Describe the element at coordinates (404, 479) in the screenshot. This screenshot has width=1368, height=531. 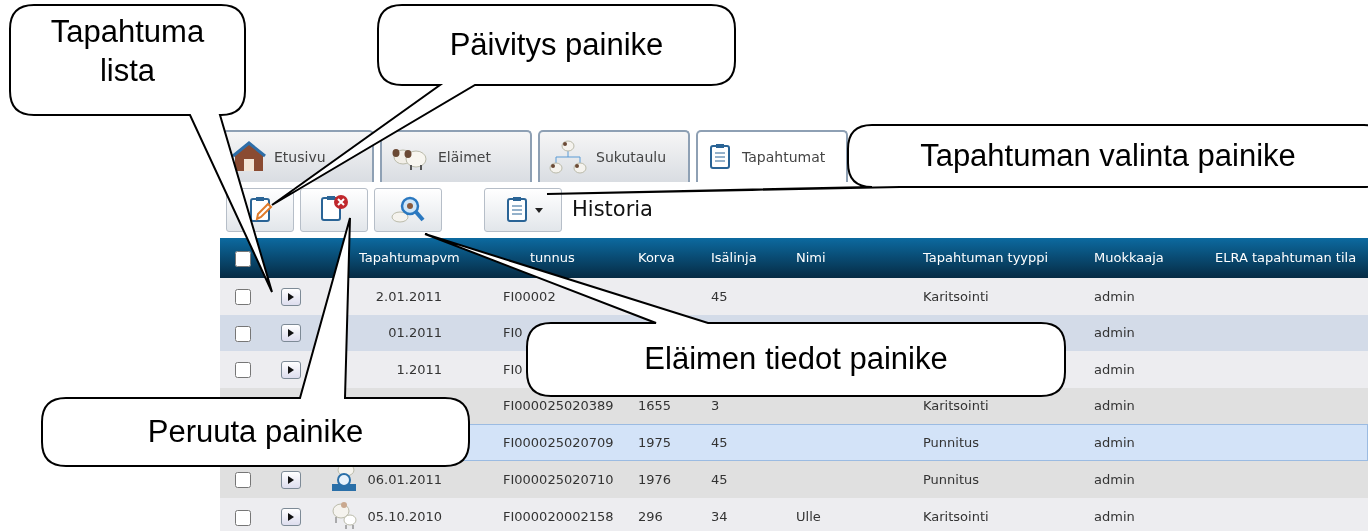
I see `table-cell: 06.01.2011` at that location.